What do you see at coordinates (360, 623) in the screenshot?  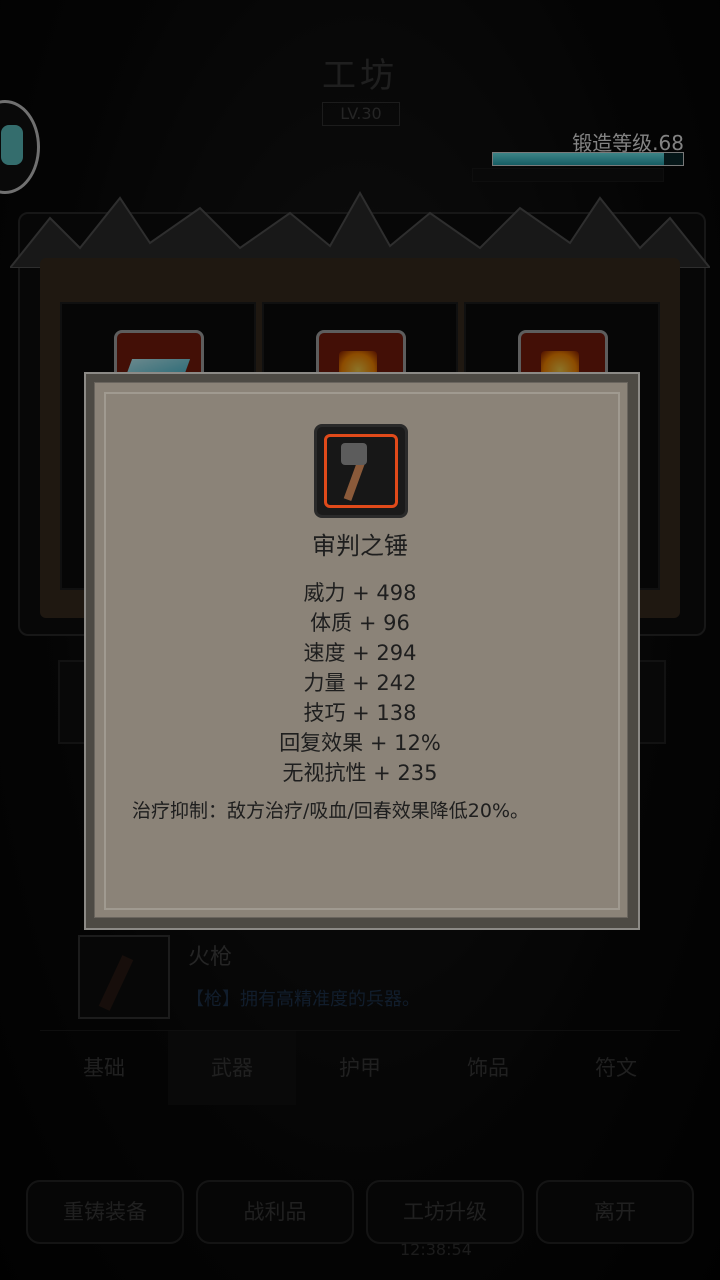 I see `stat-line: 体质 + 96` at bounding box center [360, 623].